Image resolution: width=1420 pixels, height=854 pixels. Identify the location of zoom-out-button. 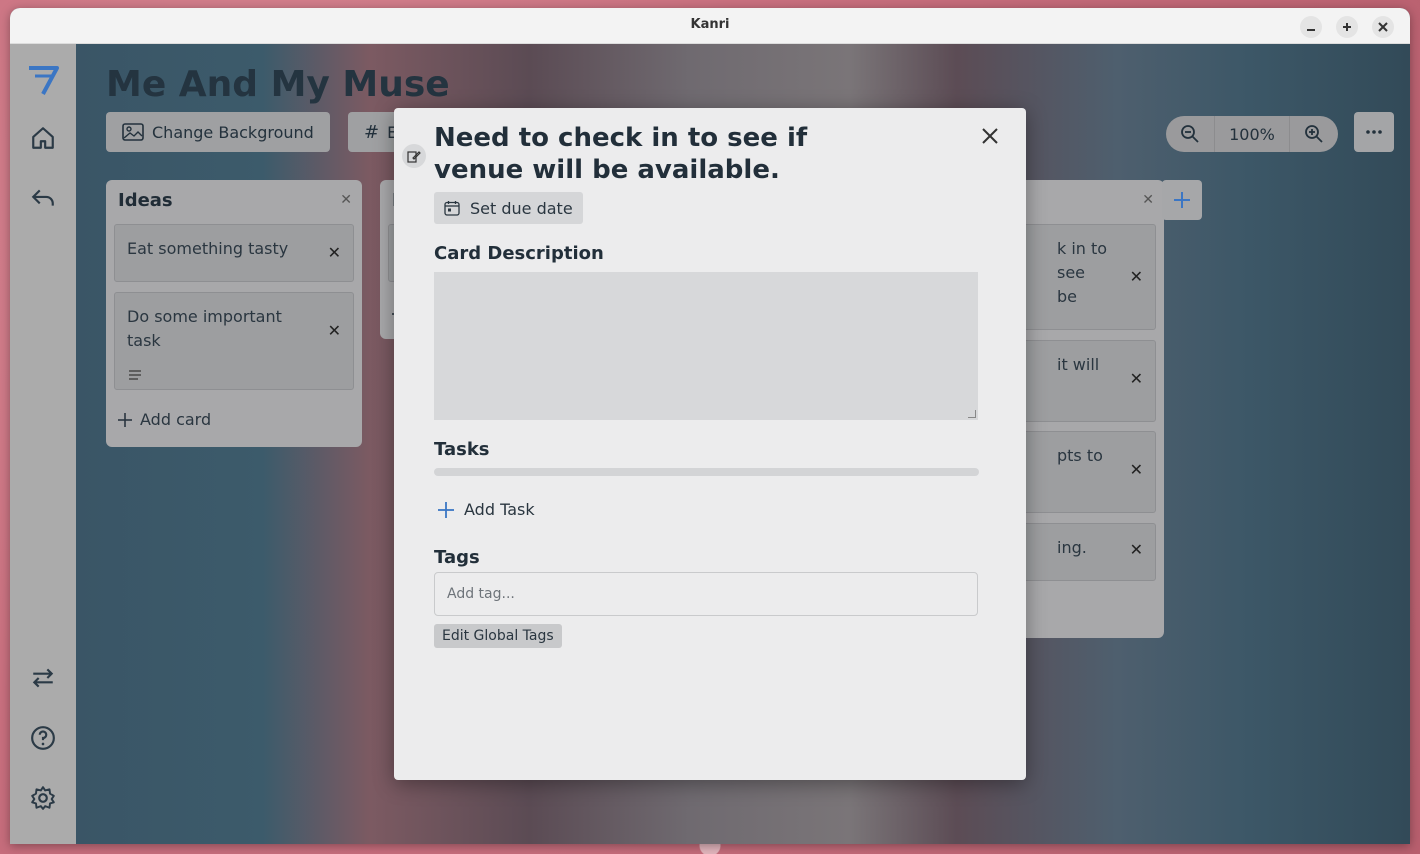
(1190, 134).